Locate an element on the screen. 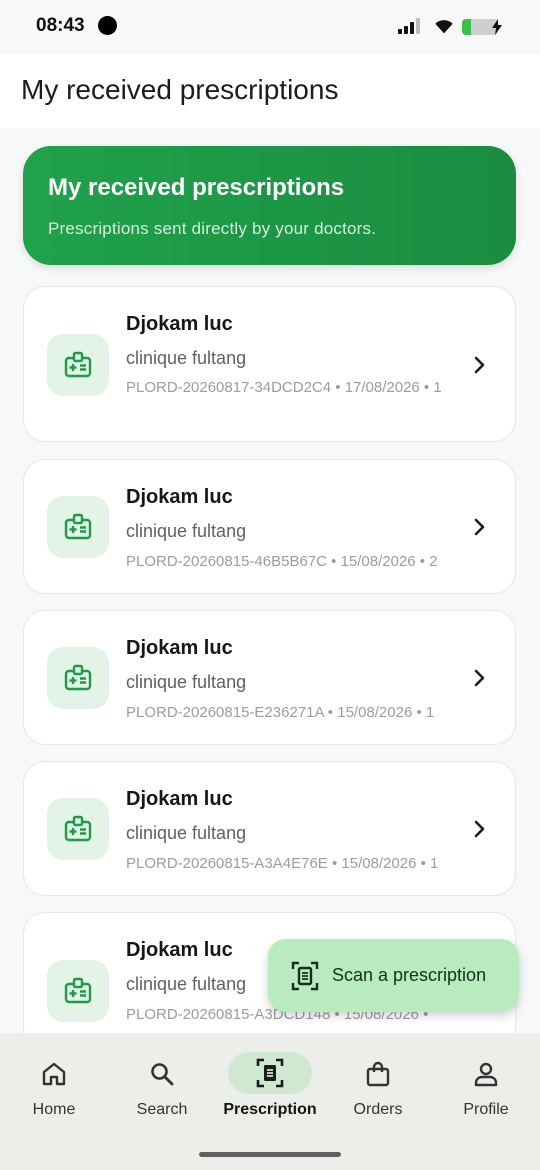  home-indicator is located at coordinates (270, 1154).